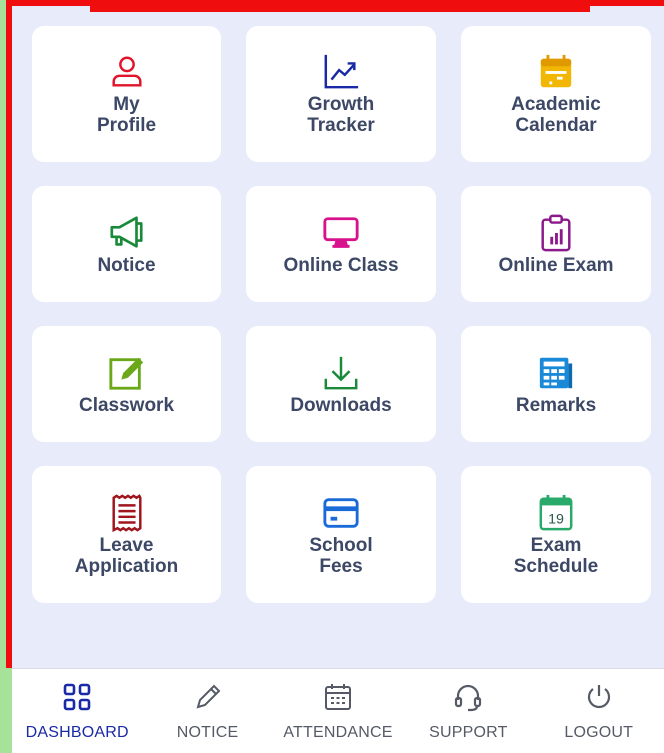 The width and height of the screenshot is (664, 753). What do you see at coordinates (556, 373) in the screenshot?
I see `table-icon` at bounding box center [556, 373].